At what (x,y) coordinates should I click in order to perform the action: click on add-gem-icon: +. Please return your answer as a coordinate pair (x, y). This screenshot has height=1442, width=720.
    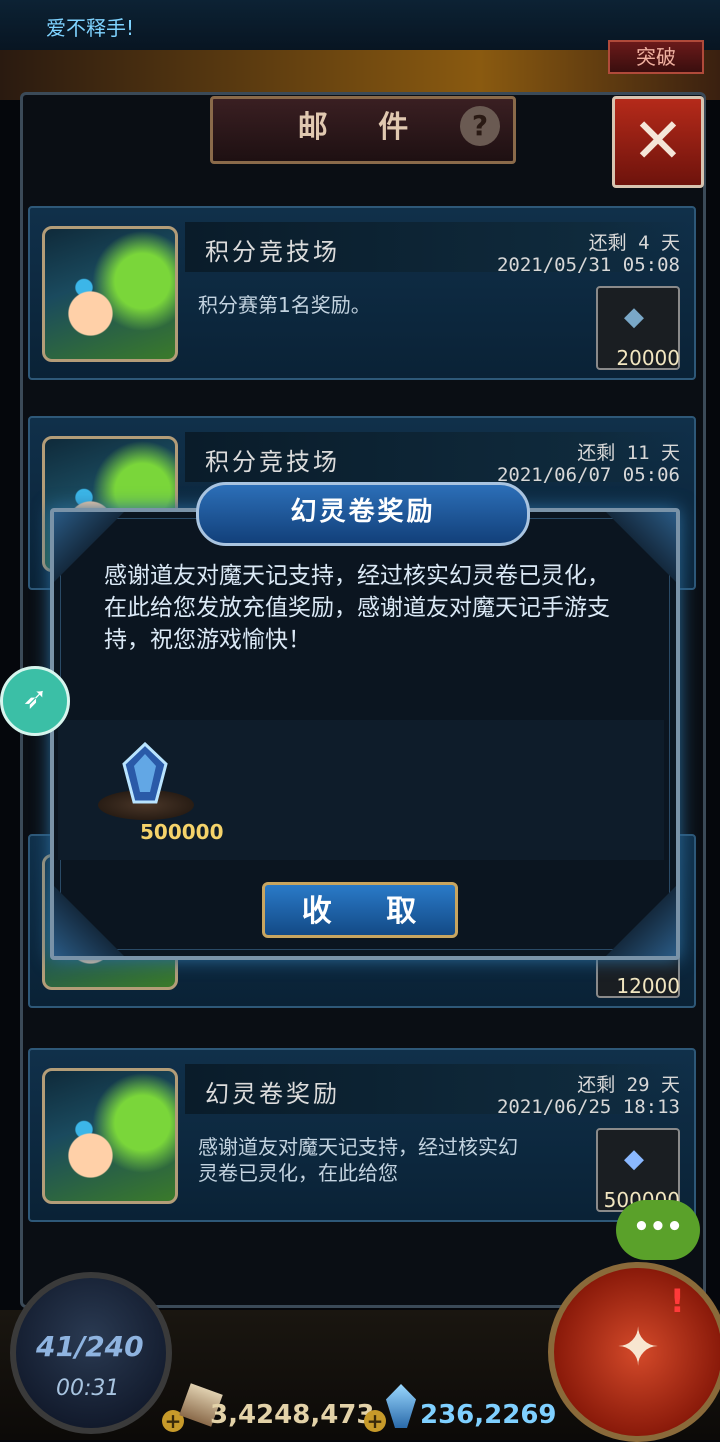
    Looking at the image, I should click on (375, 1421).